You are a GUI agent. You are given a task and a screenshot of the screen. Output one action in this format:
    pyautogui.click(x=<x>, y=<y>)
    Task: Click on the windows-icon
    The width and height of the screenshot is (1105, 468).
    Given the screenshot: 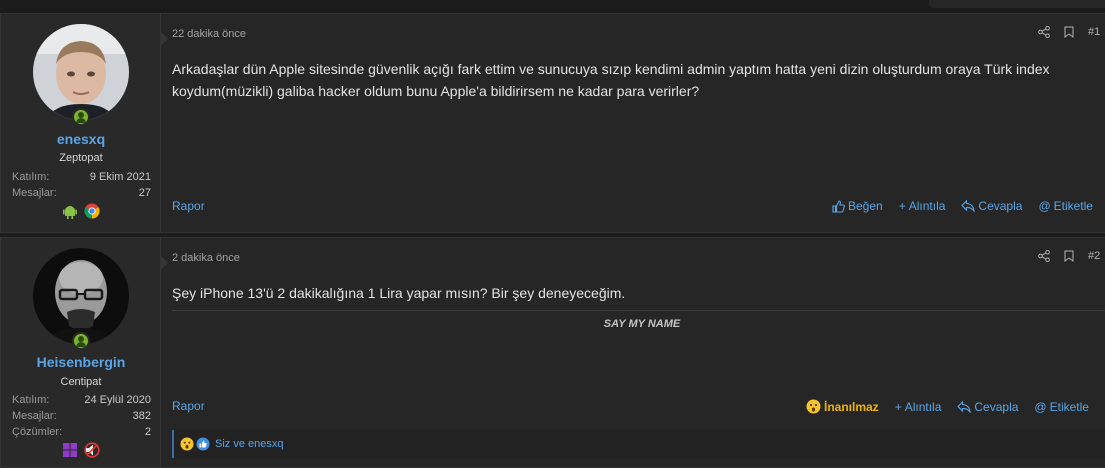 What is the action you would take?
    pyautogui.click(x=70, y=450)
    